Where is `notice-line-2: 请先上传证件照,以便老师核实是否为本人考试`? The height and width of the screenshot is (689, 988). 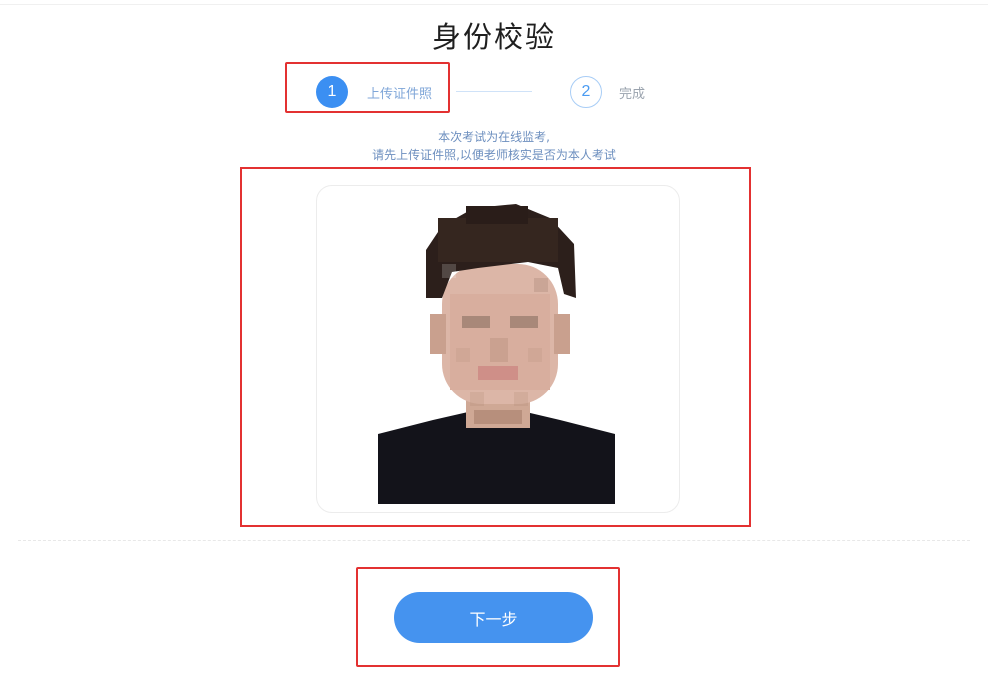 notice-line-2: 请先上传证件照,以便老师核实是否为本人考试 is located at coordinates (494, 155).